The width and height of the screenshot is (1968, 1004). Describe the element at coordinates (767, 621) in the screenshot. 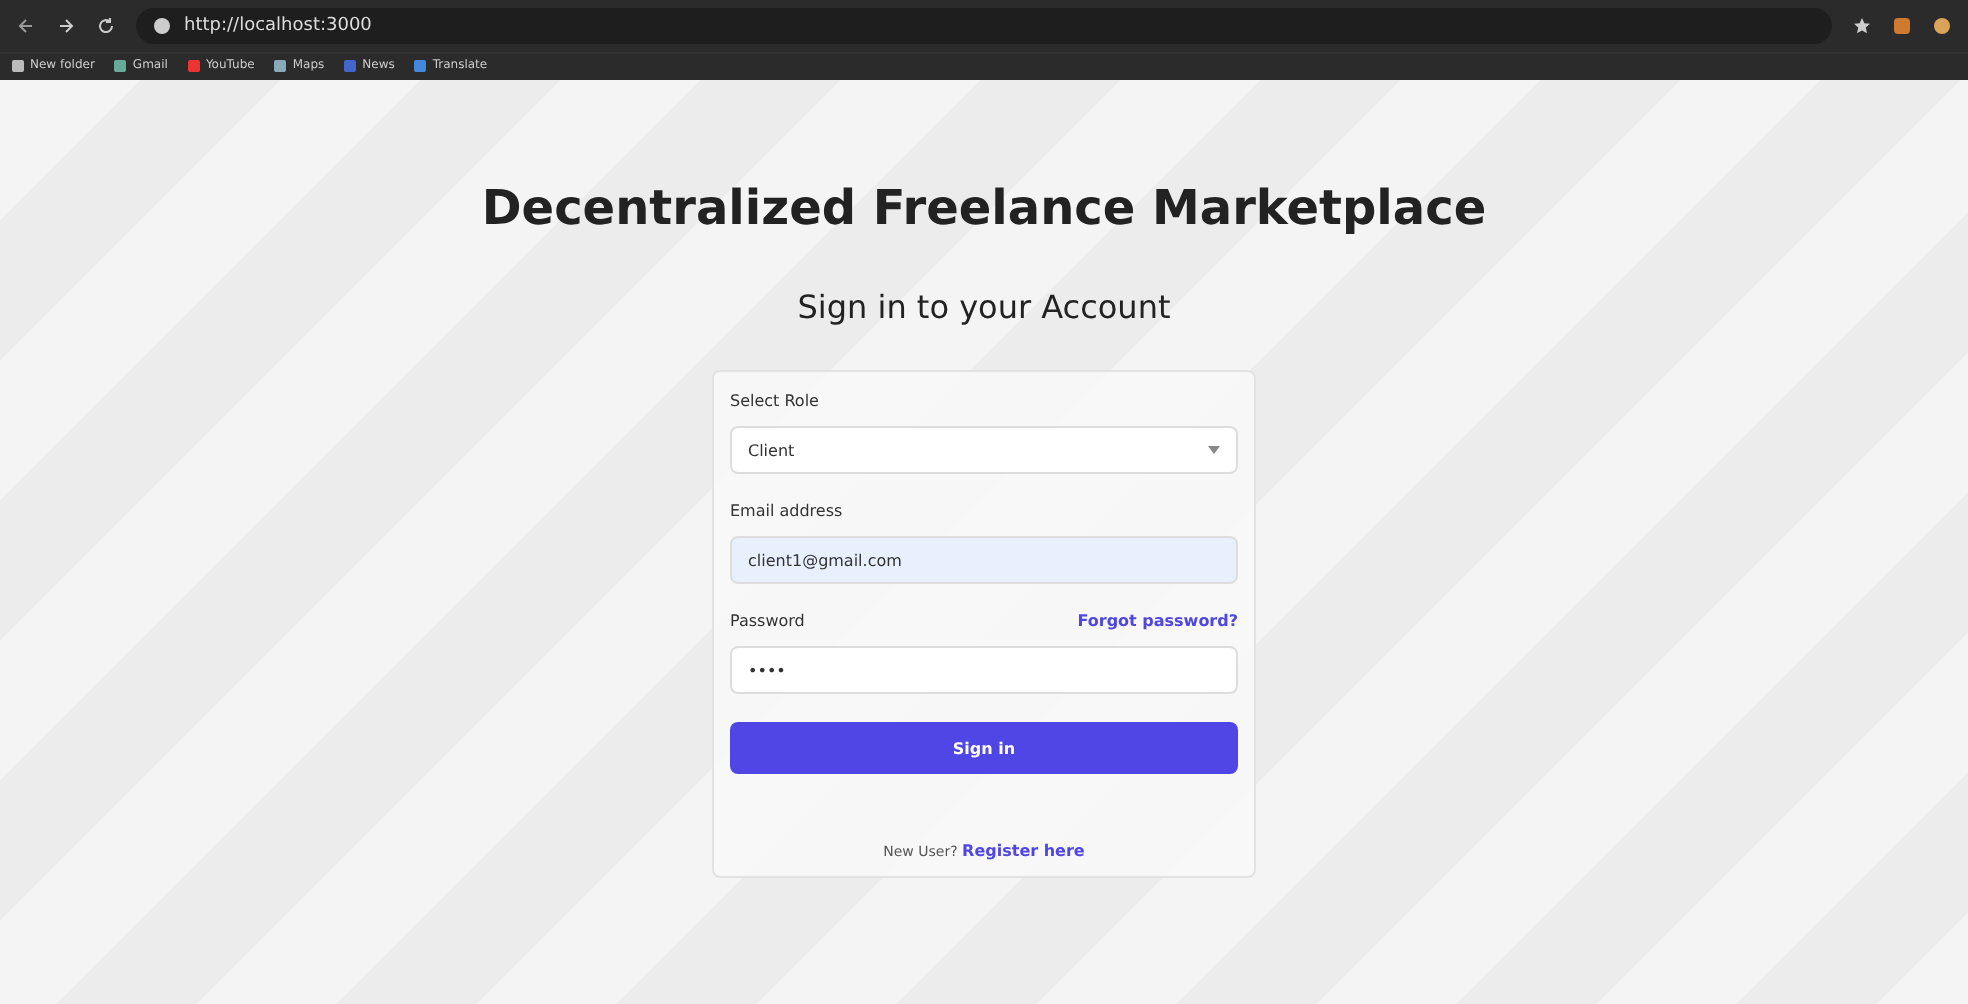

I see `field-label: Password` at that location.